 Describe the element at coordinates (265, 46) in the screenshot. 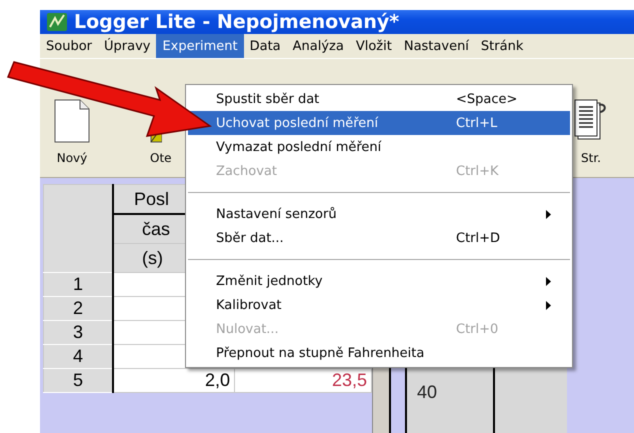

I see `menu-bar-item: Data` at that location.